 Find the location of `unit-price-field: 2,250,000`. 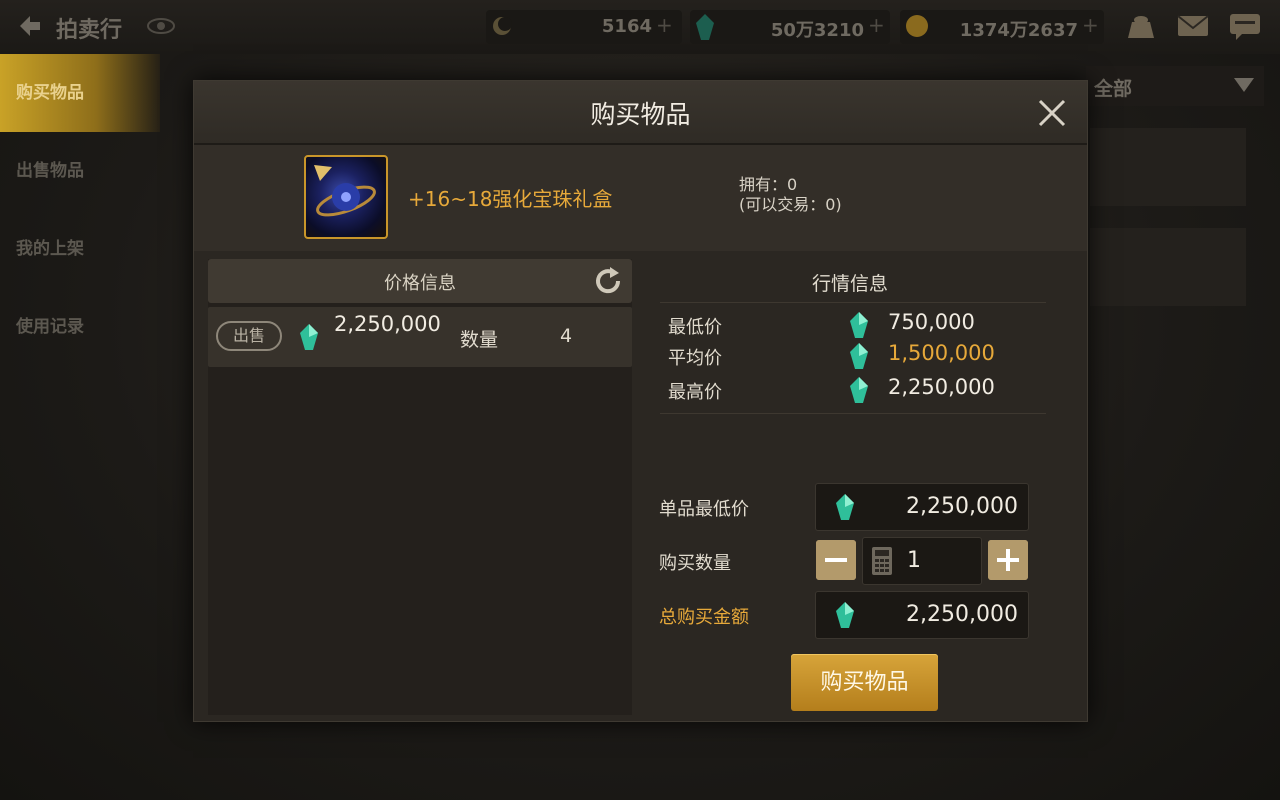

unit-price-field: 2,250,000 is located at coordinates (922, 507).